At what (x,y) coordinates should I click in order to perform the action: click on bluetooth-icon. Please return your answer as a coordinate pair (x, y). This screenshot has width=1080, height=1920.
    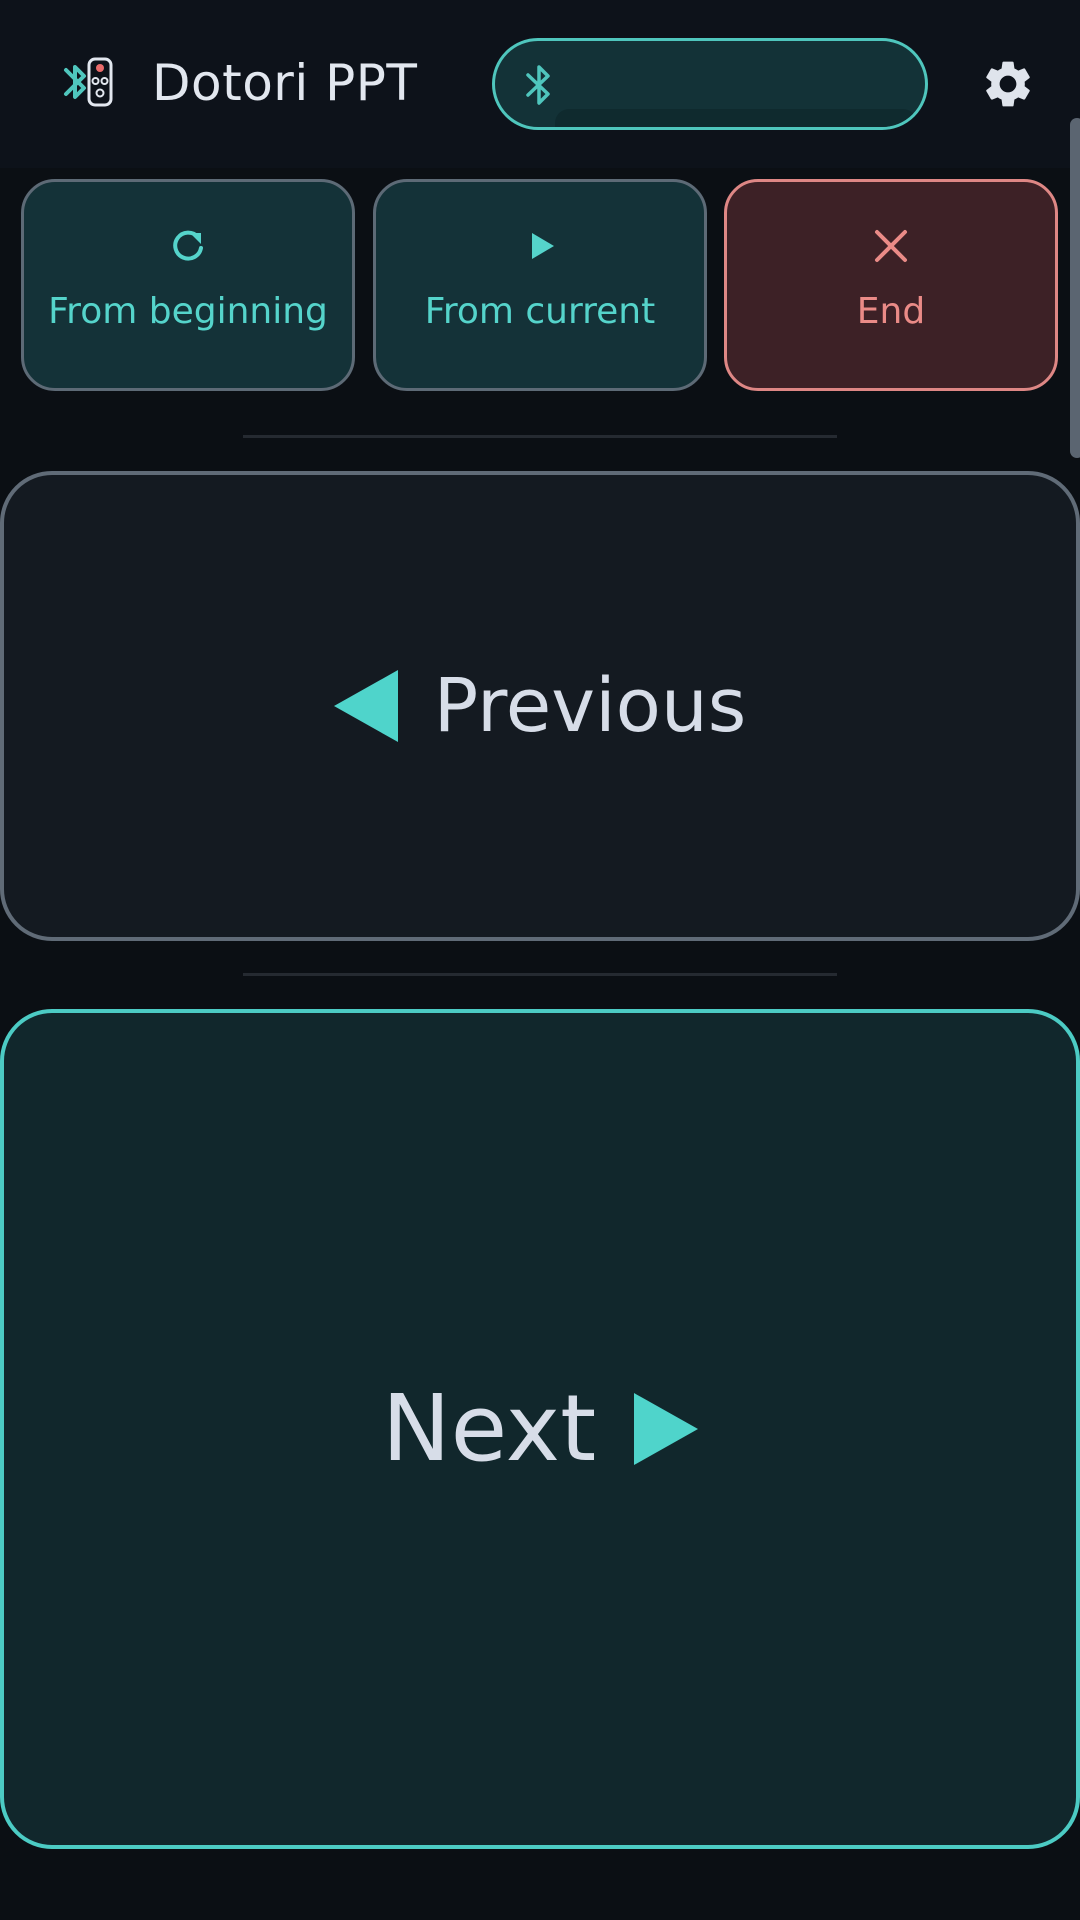
    Looking at the image, I should click on (538, 85).